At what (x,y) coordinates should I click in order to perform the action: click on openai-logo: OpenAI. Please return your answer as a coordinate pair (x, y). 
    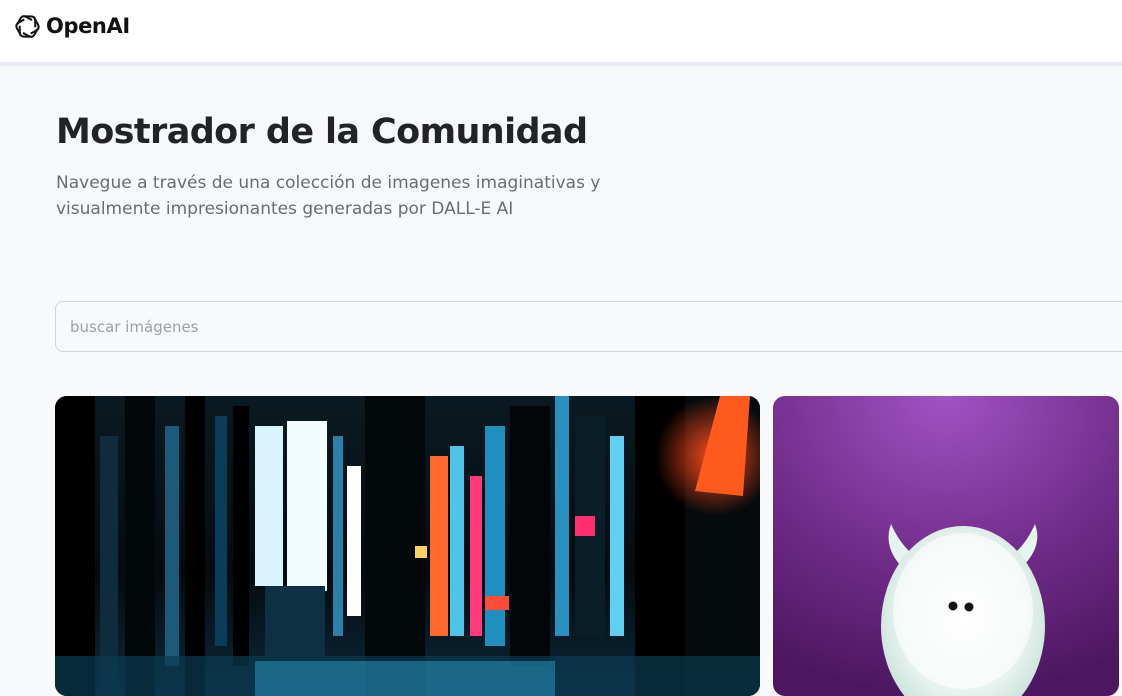
    Looking at the image, I should click on (71, 26).